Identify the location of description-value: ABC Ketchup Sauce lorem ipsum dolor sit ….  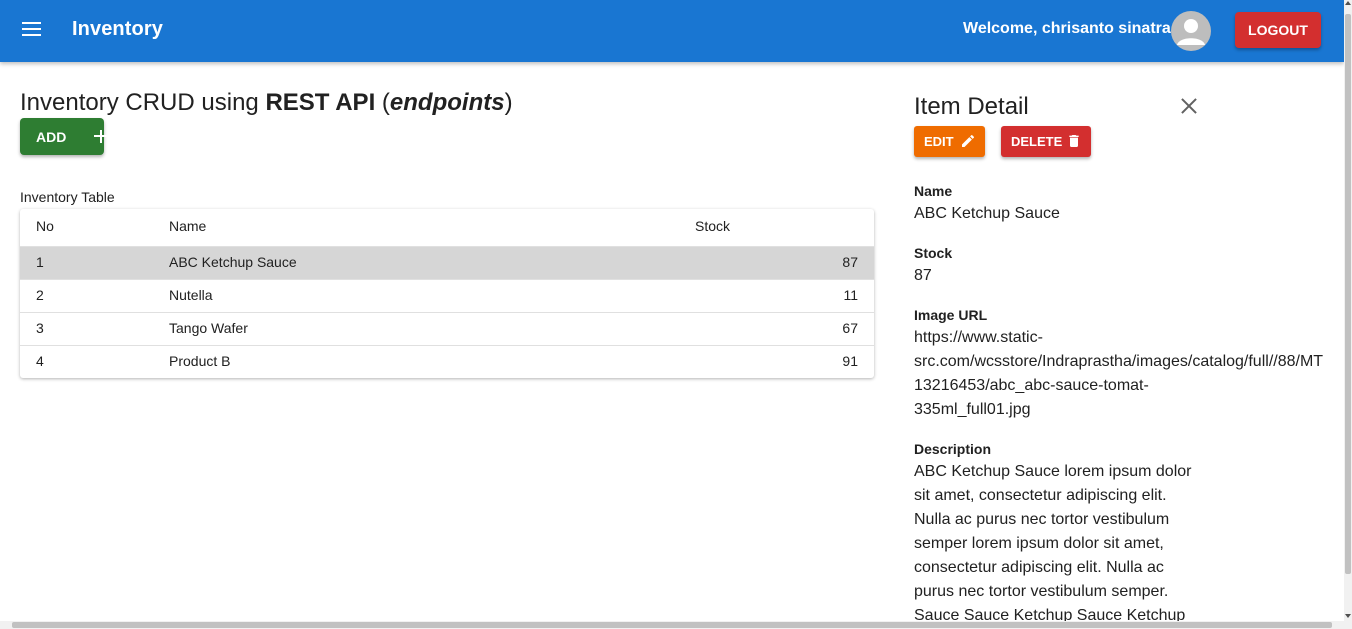
(1053, 543).